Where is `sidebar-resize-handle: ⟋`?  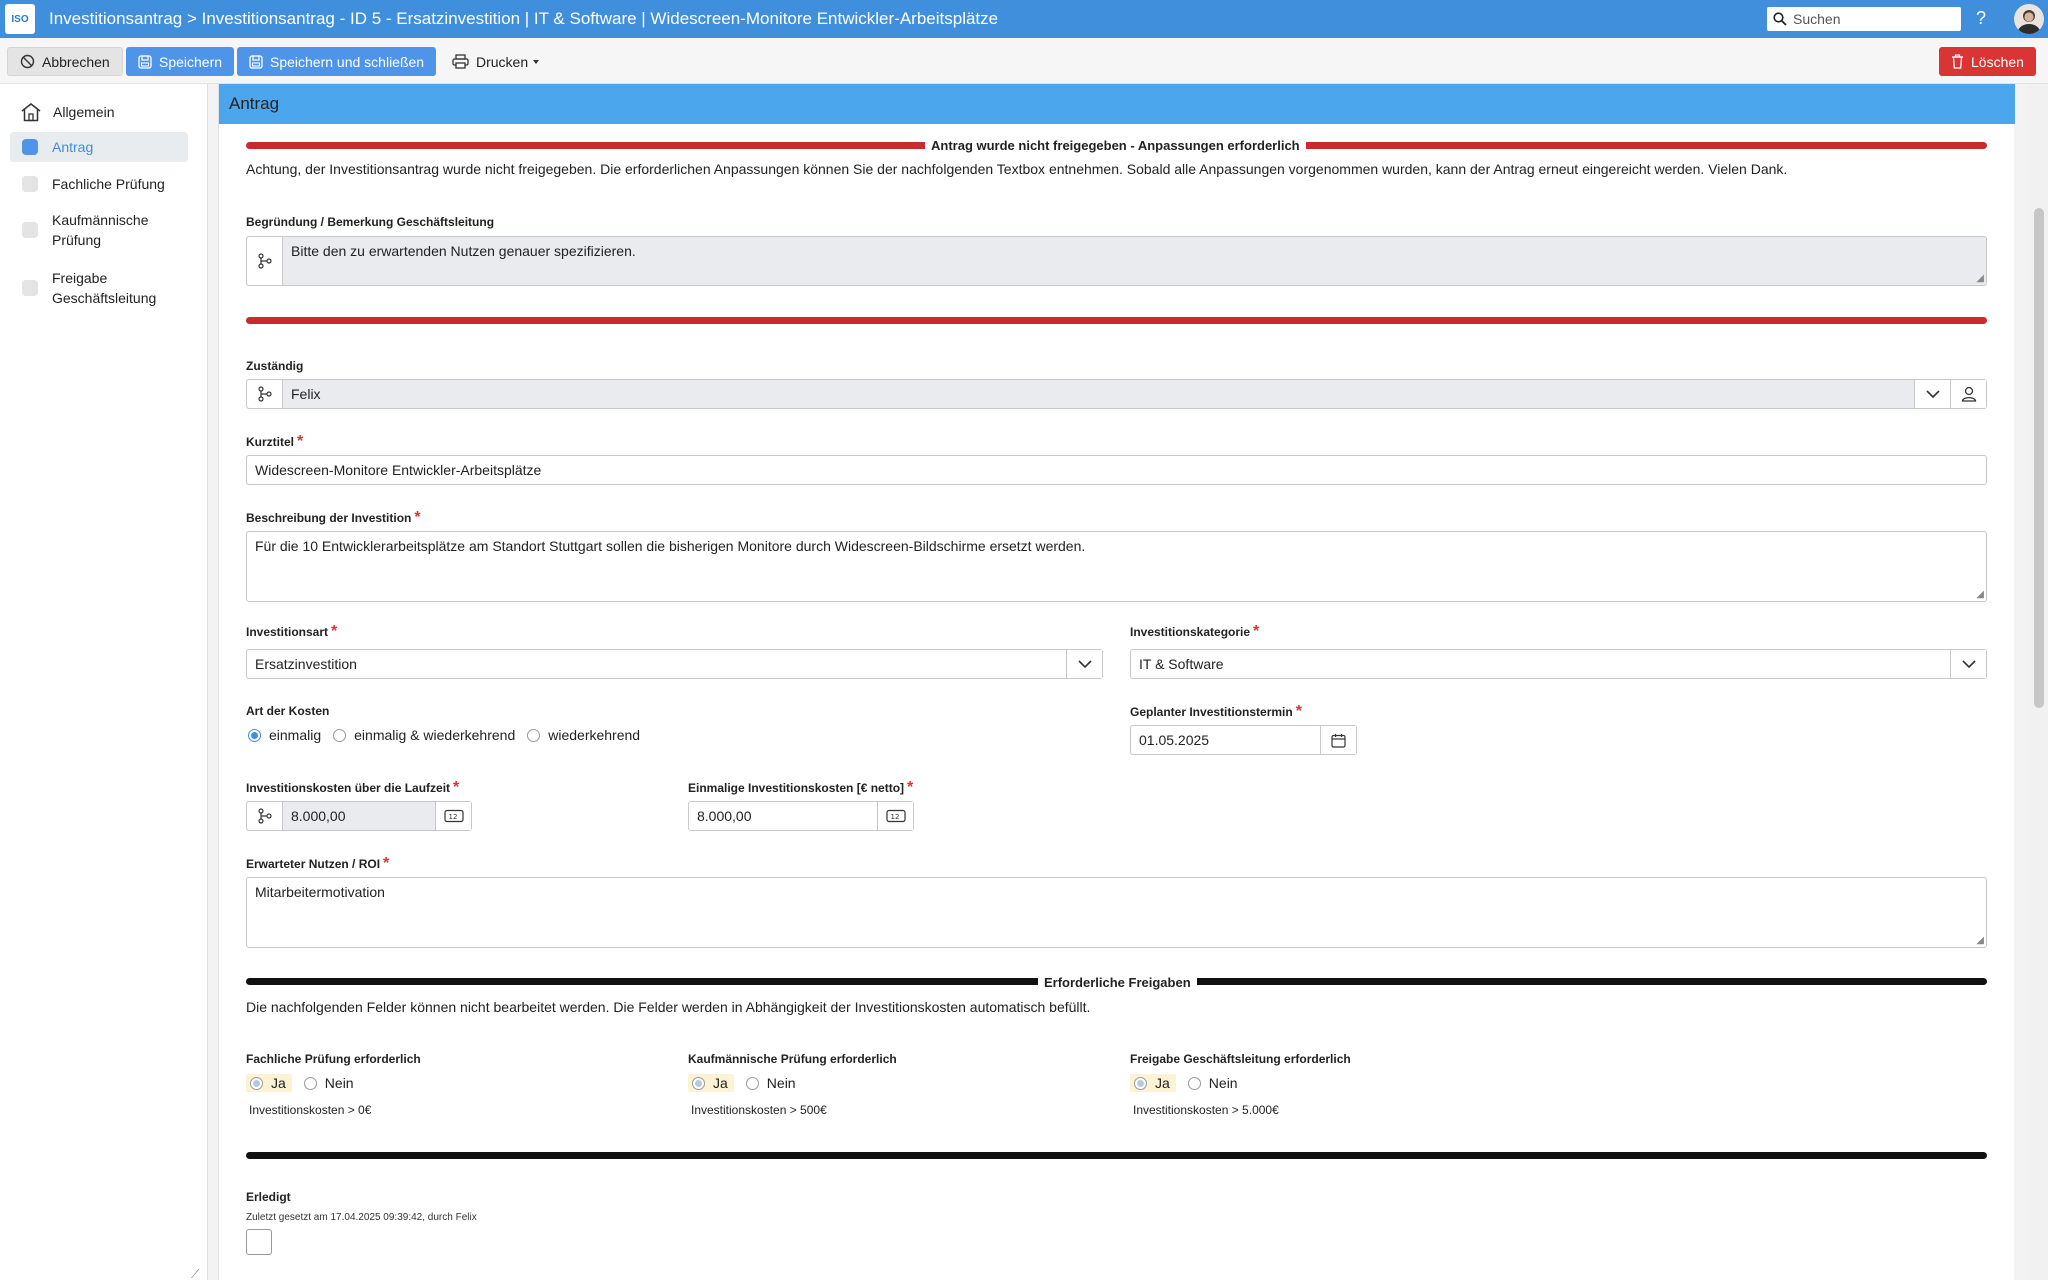
sidebar-resize-handle: ⟋ is located at coordinates (195, 1273).